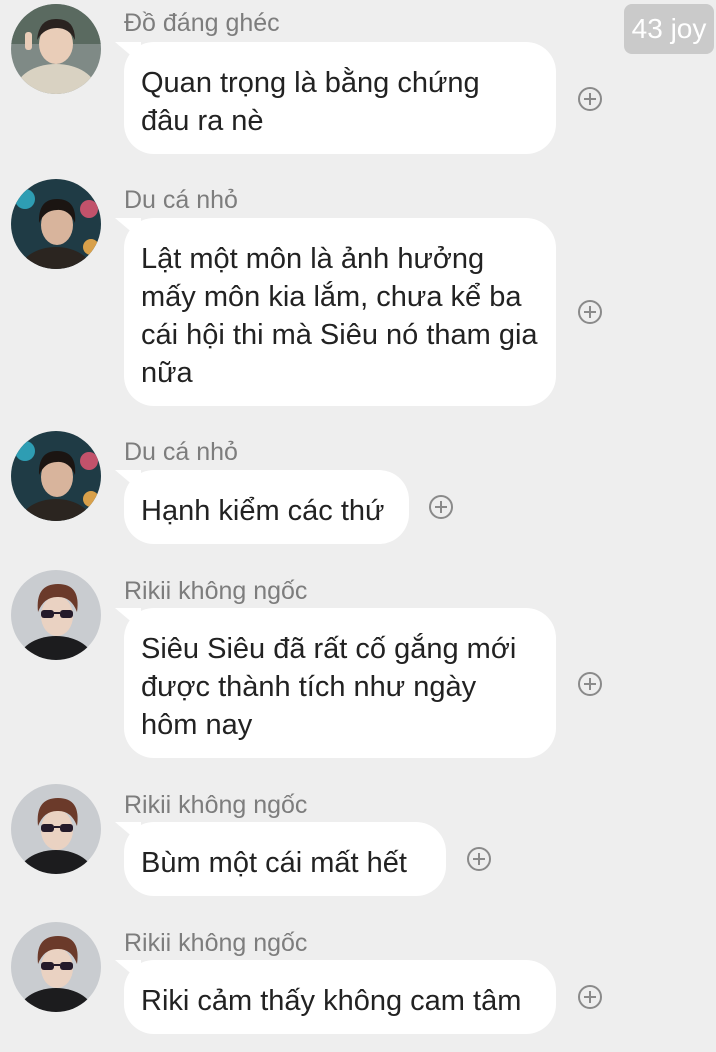  What do you see at coordinates (331, 1001) in the screenshot?
I see `message-text: Riki cảm thấy không cam tâm` at bounding box center [331, 1001].